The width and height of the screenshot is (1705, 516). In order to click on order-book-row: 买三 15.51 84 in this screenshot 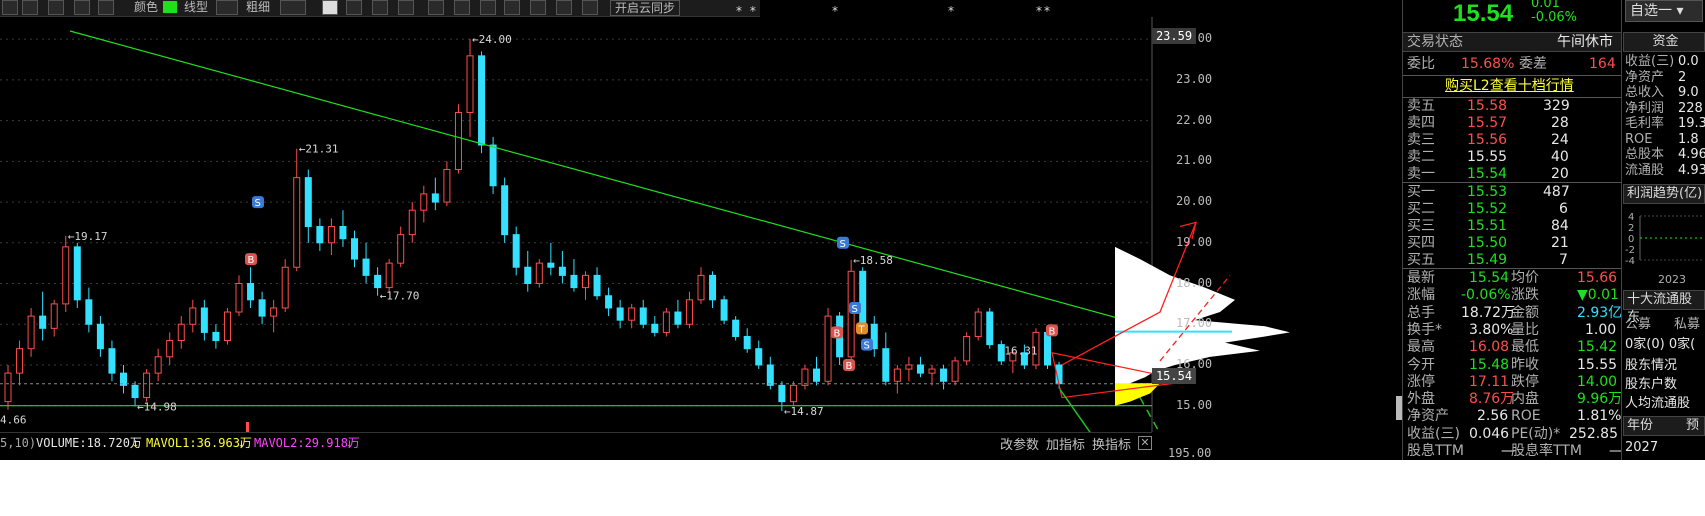, I will do `click(1512, 226)`.